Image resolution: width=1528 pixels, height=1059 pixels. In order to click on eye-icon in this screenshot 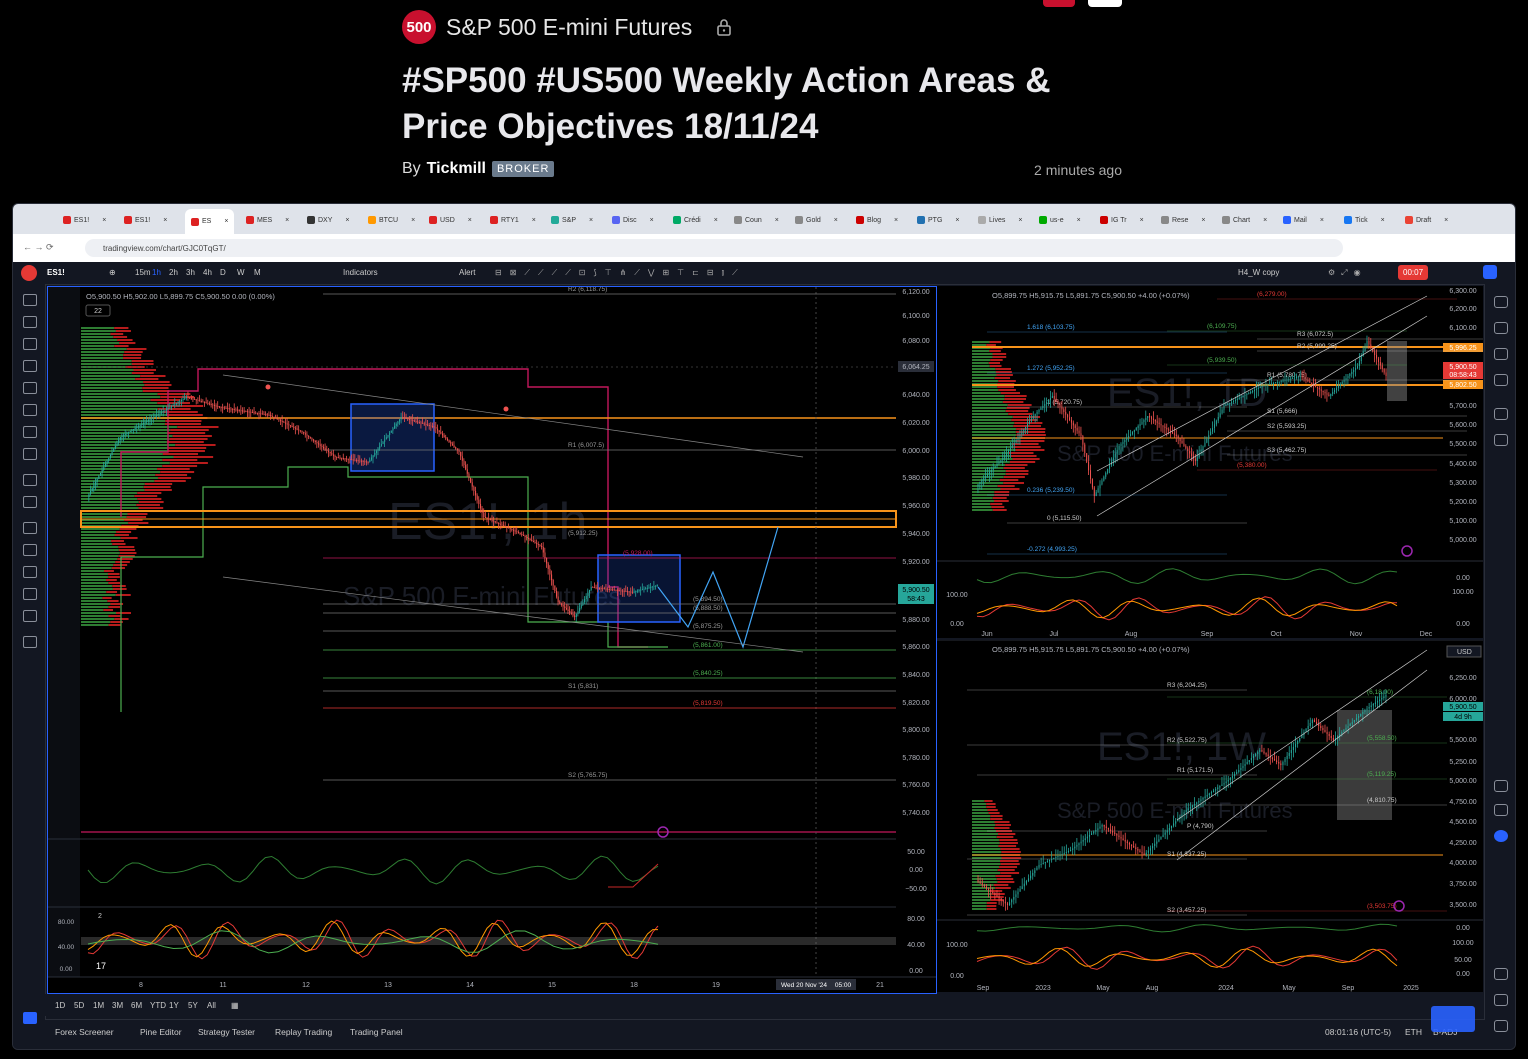, I will do `click(30, 594)`.